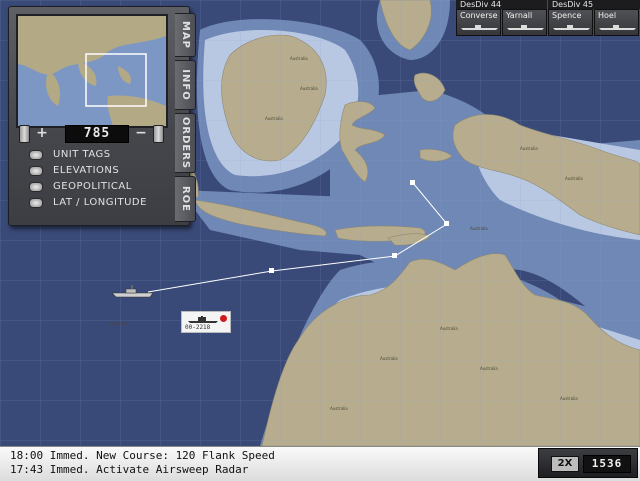 The width and height of the screenshot is (640, 481). I want to click on tab-orders: ORDERS, so click(185, 143).